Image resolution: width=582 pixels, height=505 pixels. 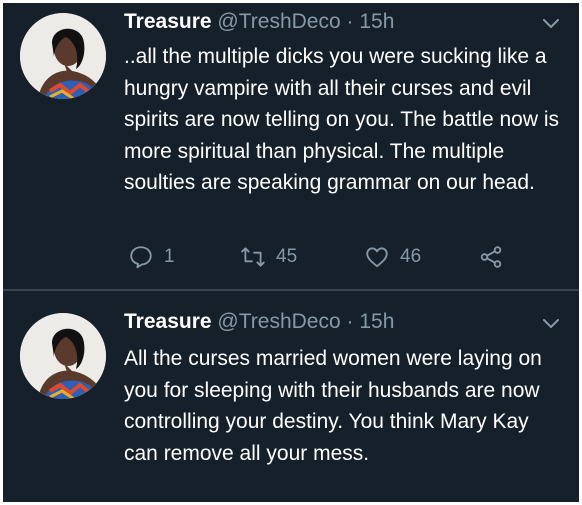 What do you see at coordinates (253, 257) in the screenshot?
I see `retweet-icon` at bounding box center [253, 257].